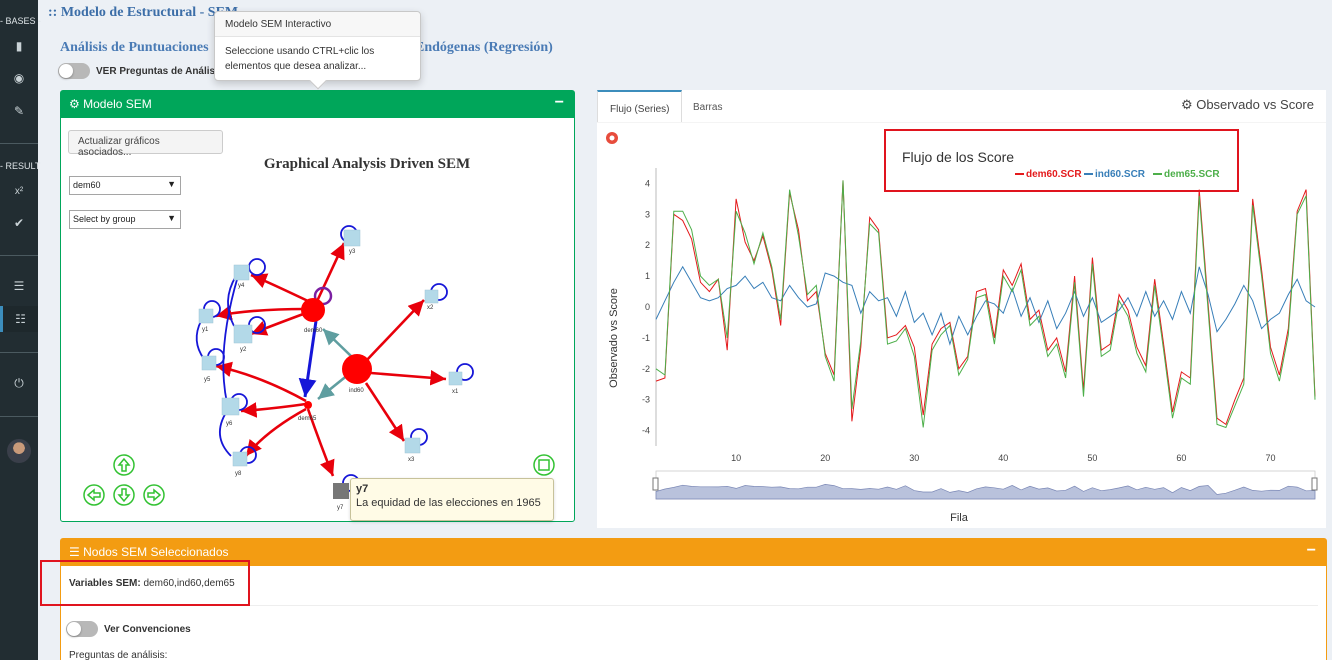  I want to click on node-y4, so click(241, 272).